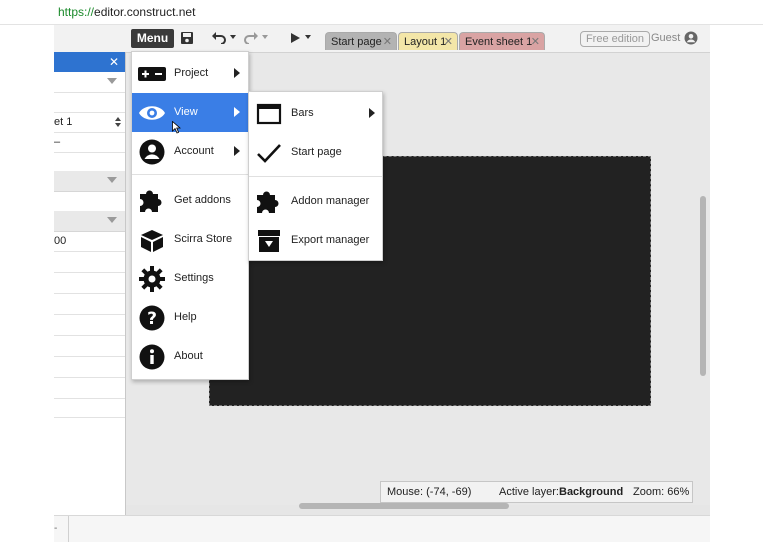  I want to click on mouse-position: Mouse: (-74, -69), so click(429, 492).